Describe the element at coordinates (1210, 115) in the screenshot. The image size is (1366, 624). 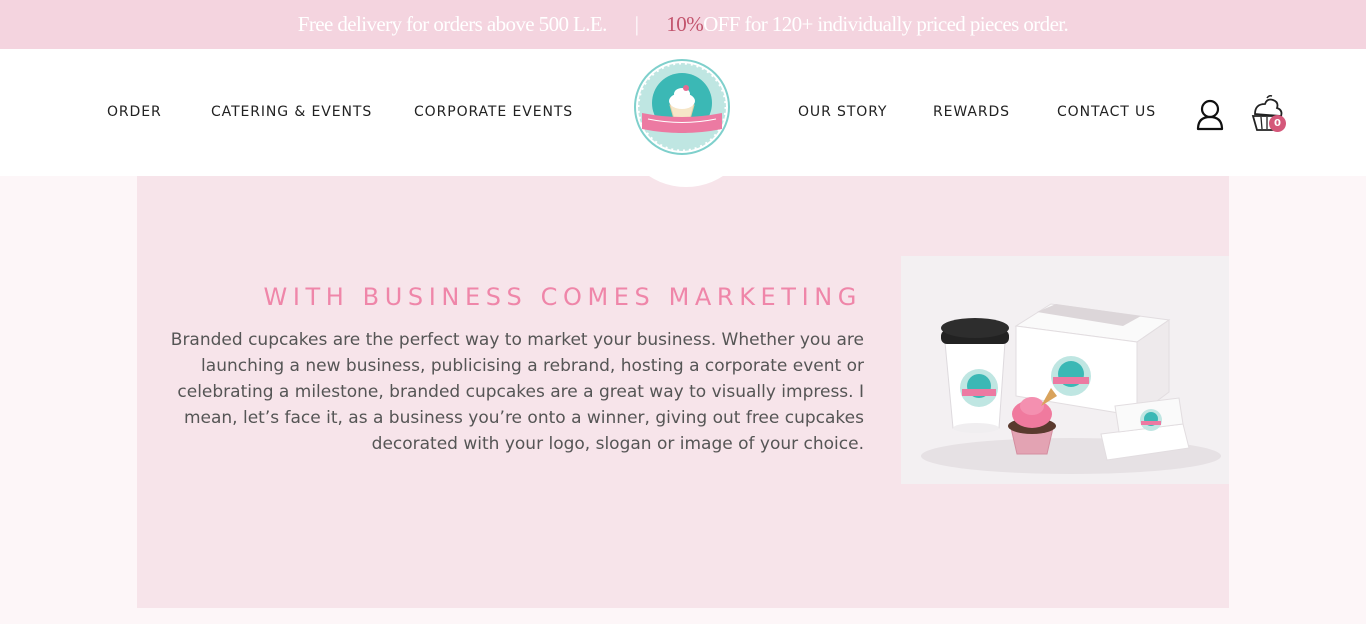
I see `user-icon` at that location.